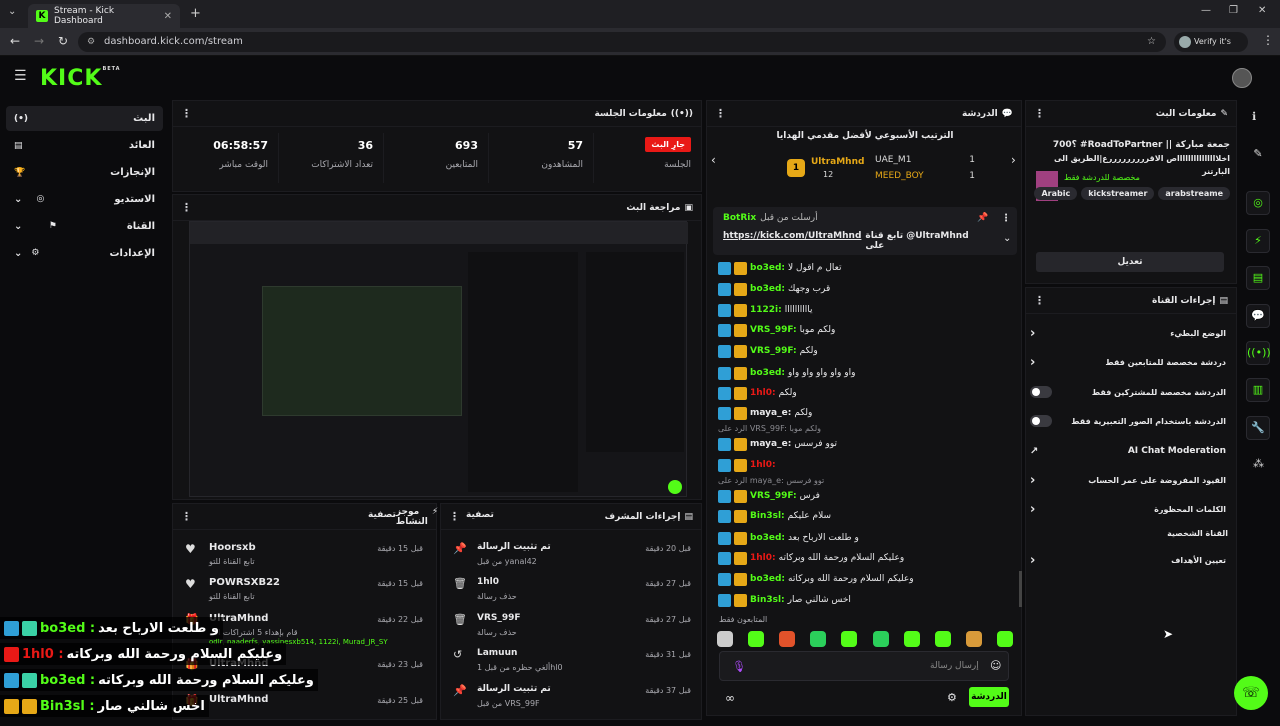 Image resolution: width=1280 pixels, height=726 pixels. I want to click on channel-action-subs-only: الدردشة مخصصة للمشتركين فقط, so click(1128, 392).